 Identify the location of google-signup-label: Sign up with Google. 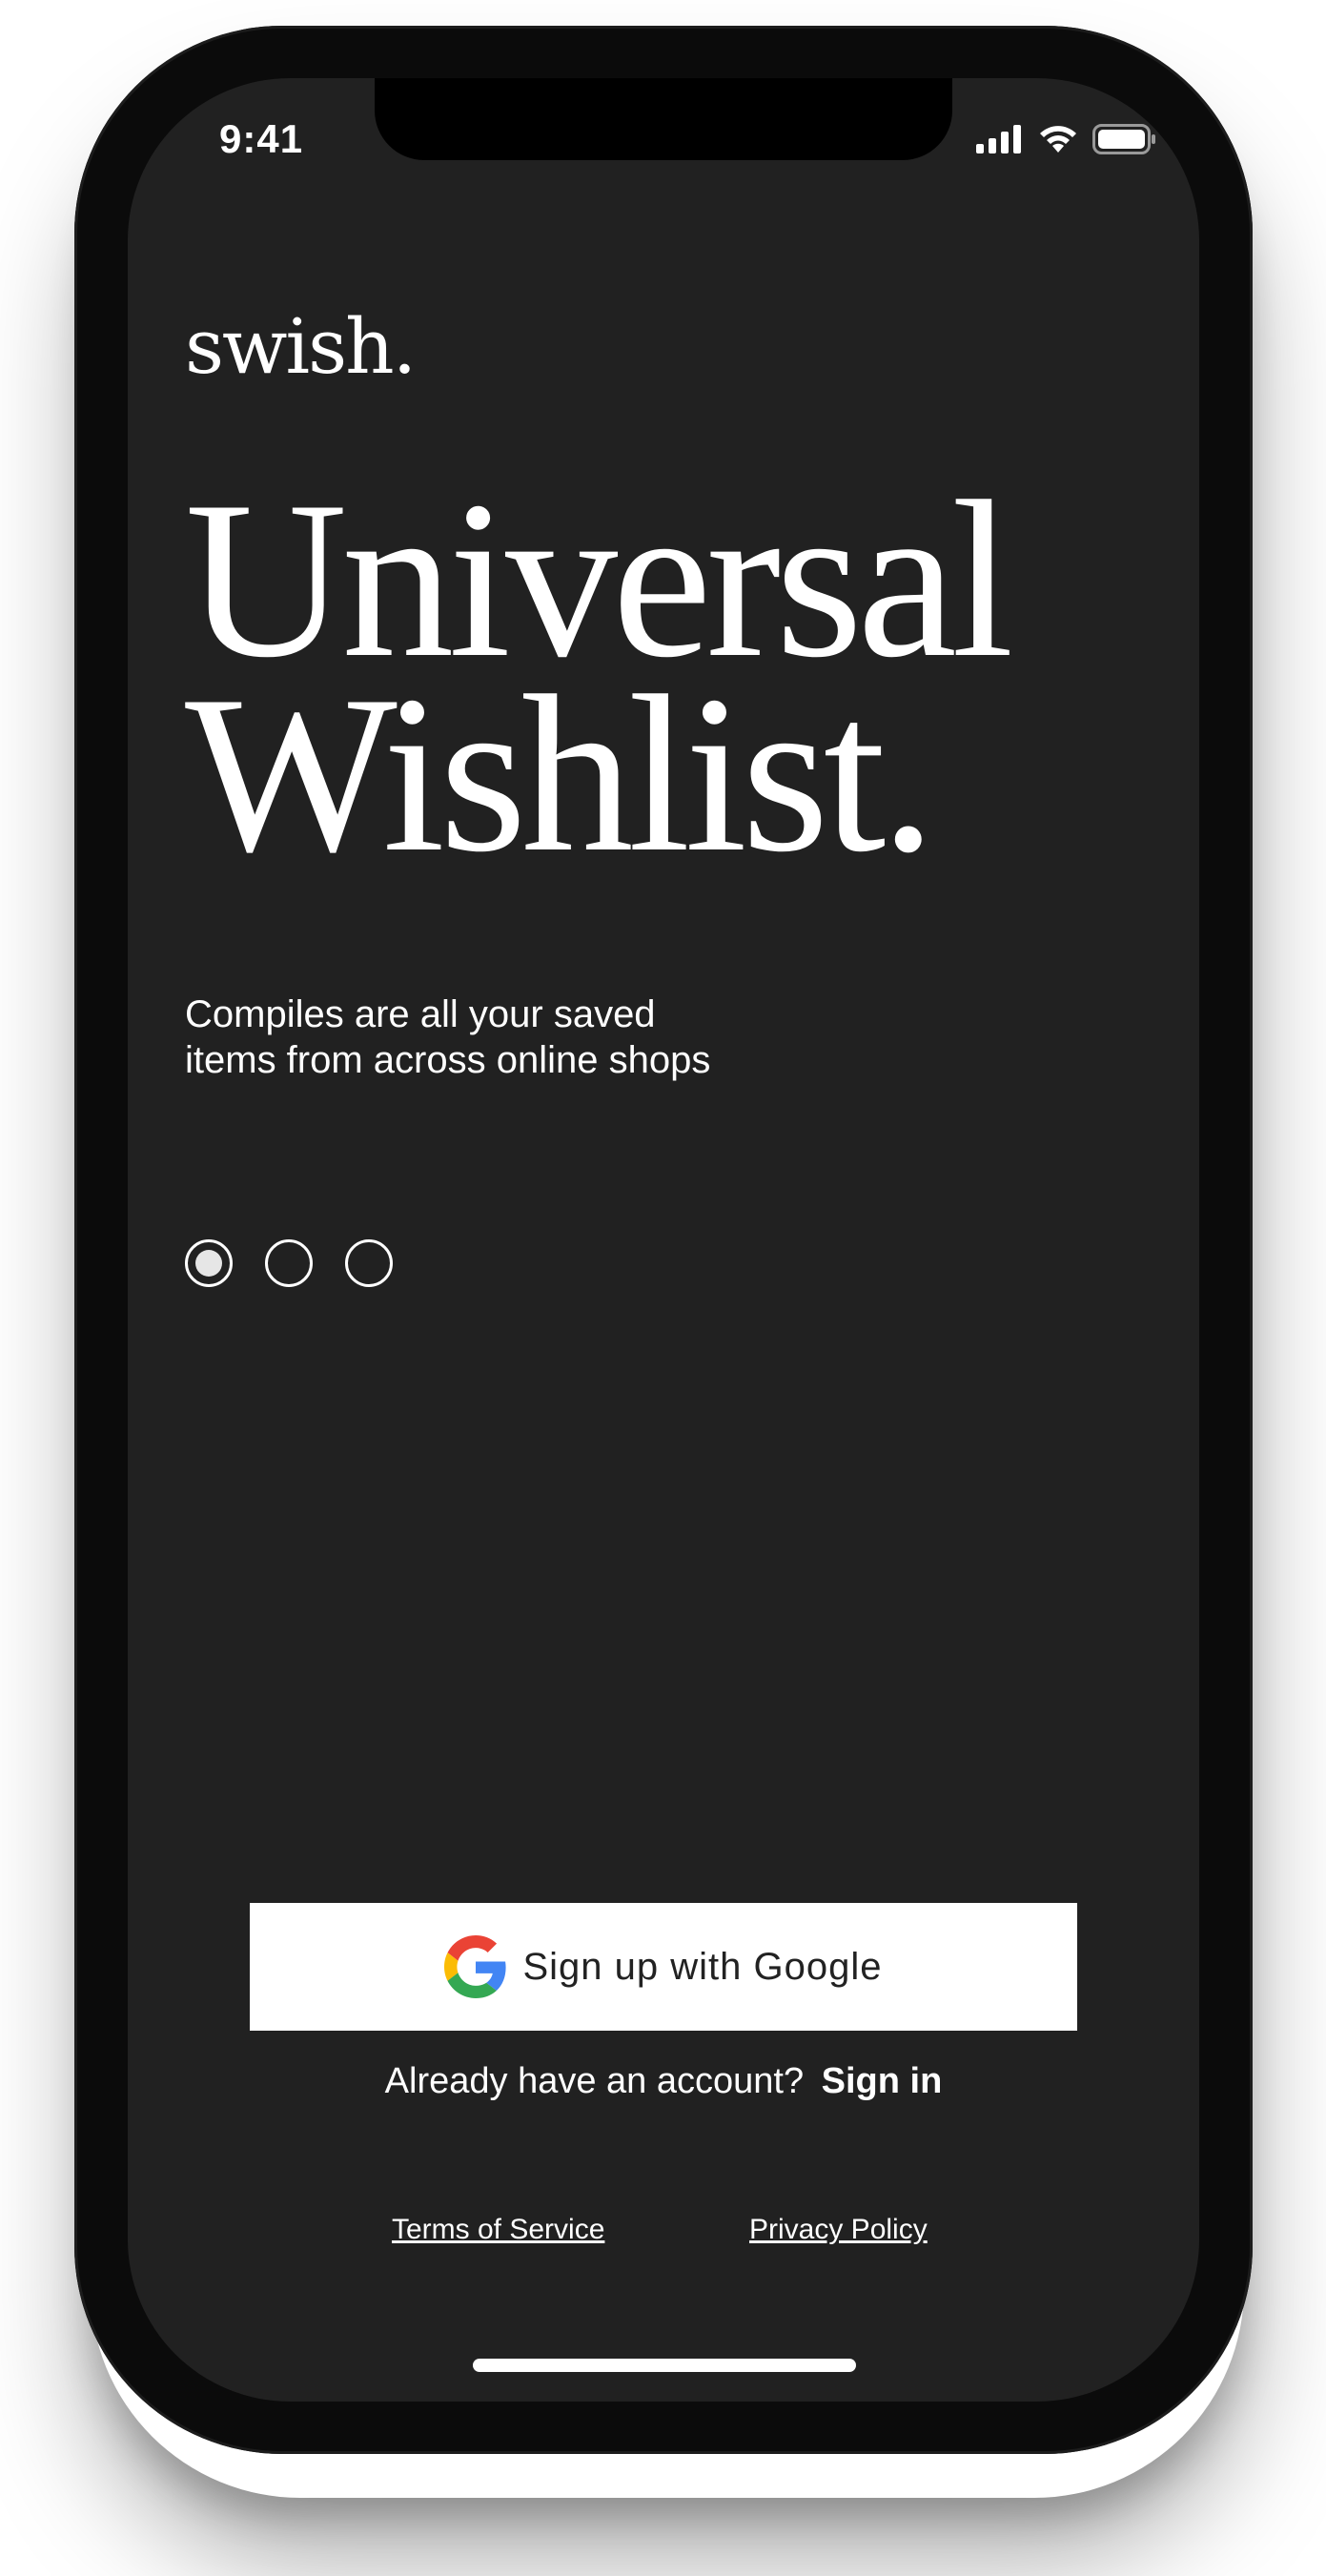
(702, 1966).